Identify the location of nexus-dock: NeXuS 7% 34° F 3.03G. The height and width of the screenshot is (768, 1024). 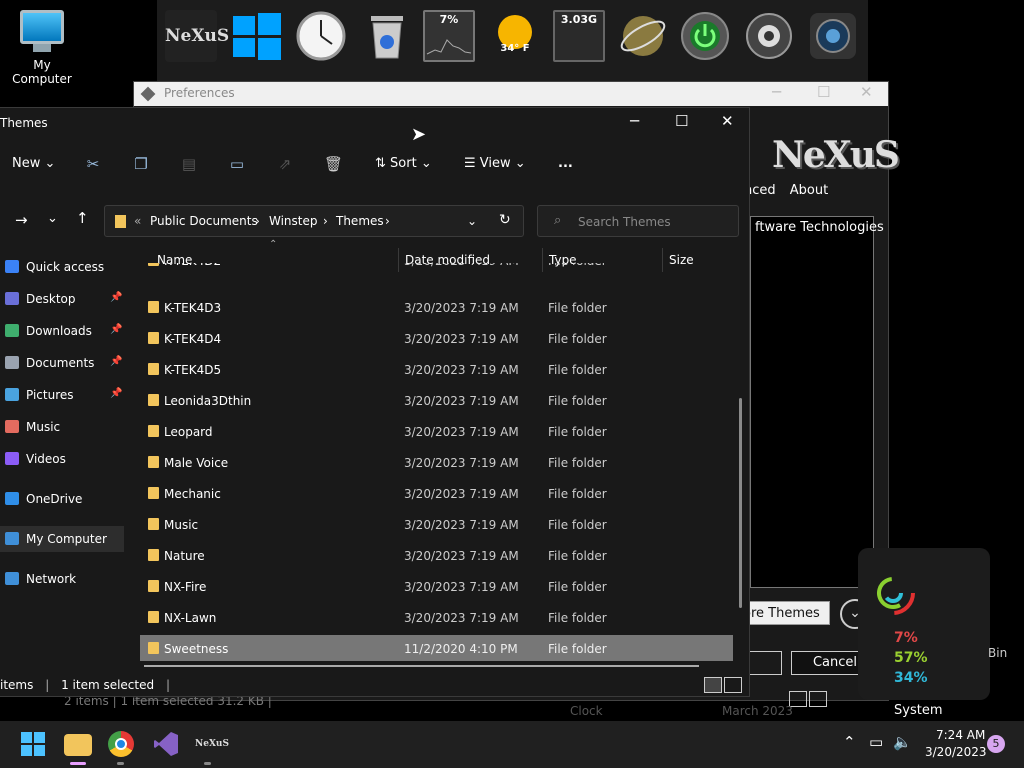
(512, 41).